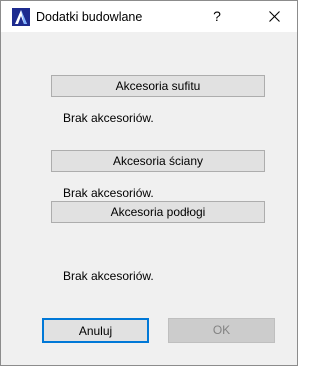 The image size is (320, 366). I want to click on app-logo-icon, so click(21, 17).